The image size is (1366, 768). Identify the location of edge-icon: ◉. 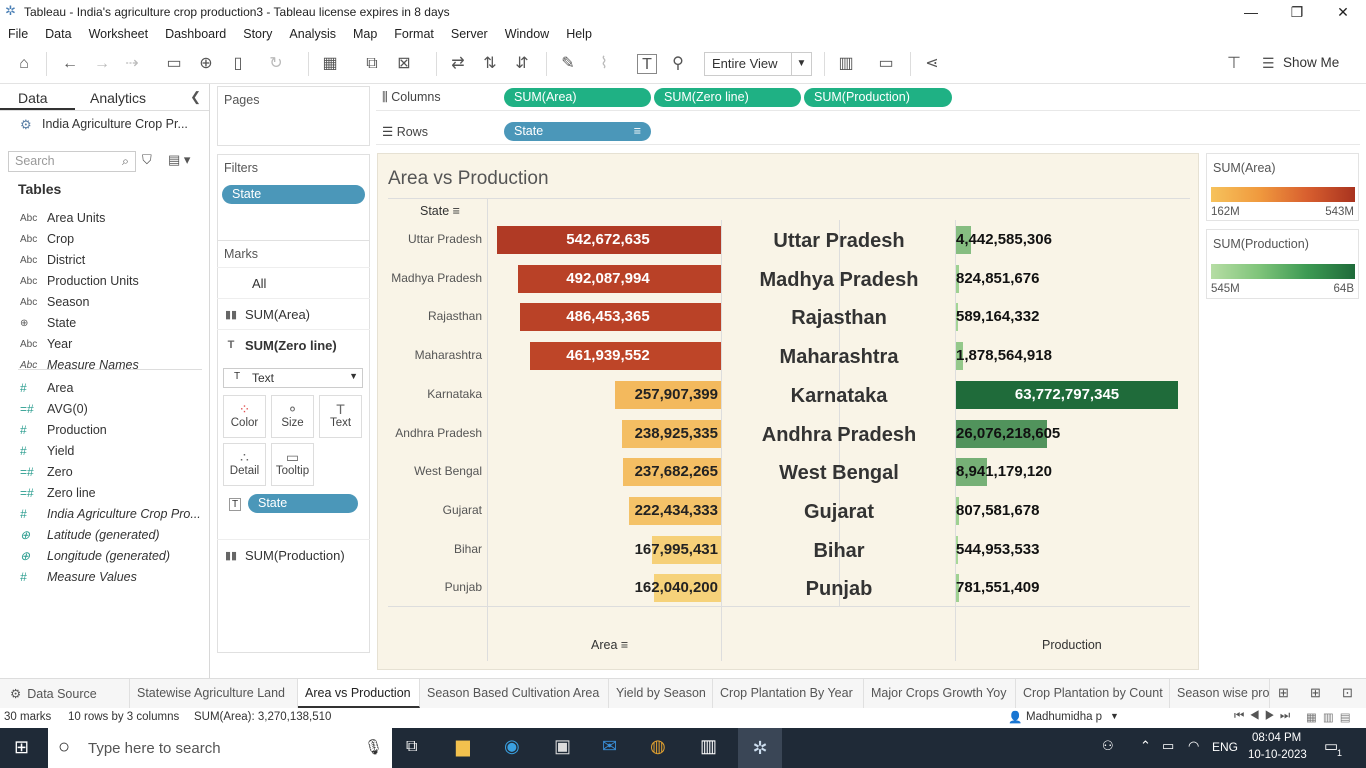
(512, 746).